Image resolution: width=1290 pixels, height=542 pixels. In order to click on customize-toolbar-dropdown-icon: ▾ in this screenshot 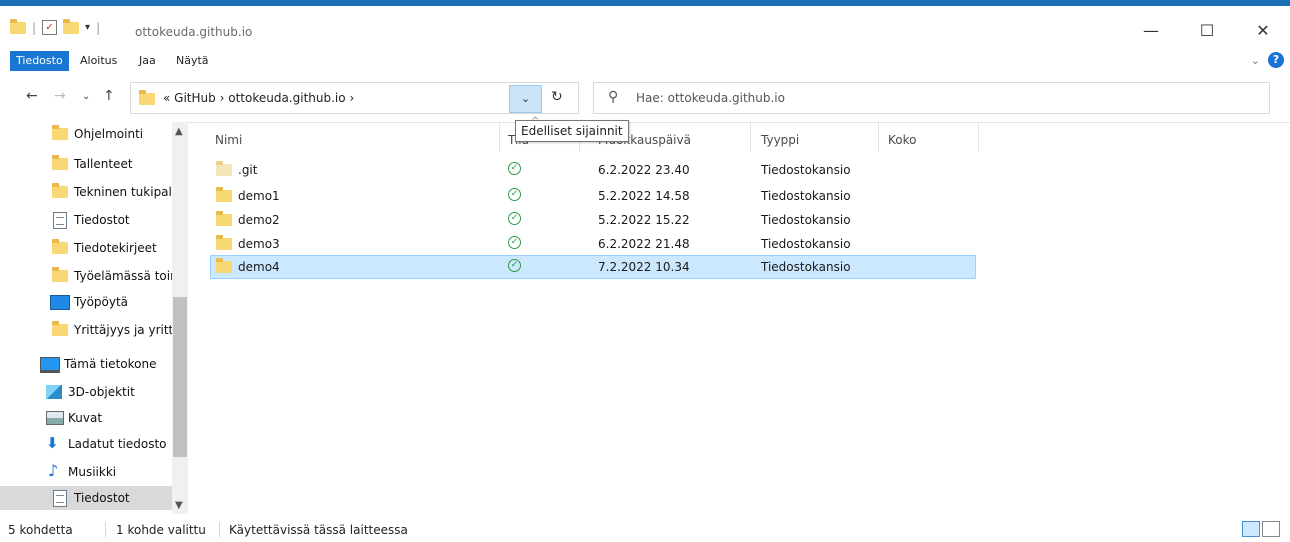, I will do `click(87, 27)`.